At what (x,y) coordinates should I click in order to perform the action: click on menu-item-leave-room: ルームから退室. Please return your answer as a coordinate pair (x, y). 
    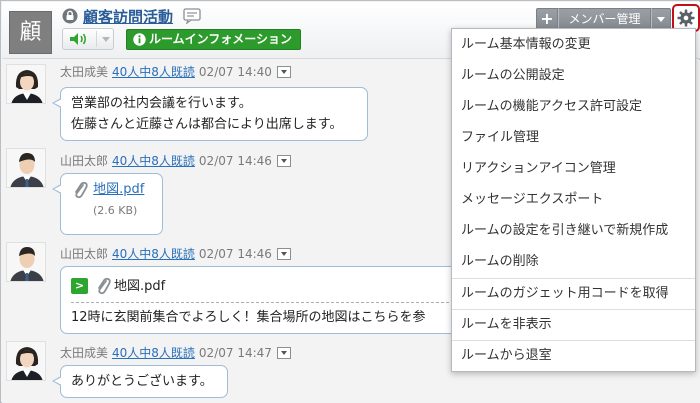
    Looking at the image, I should click on (573, 355).